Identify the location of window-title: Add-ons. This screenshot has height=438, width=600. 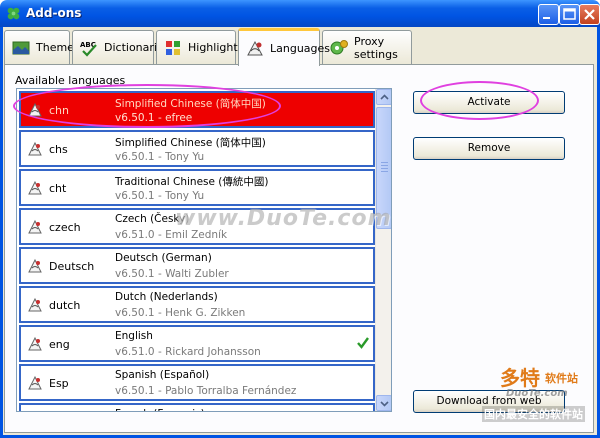
(54, 13).